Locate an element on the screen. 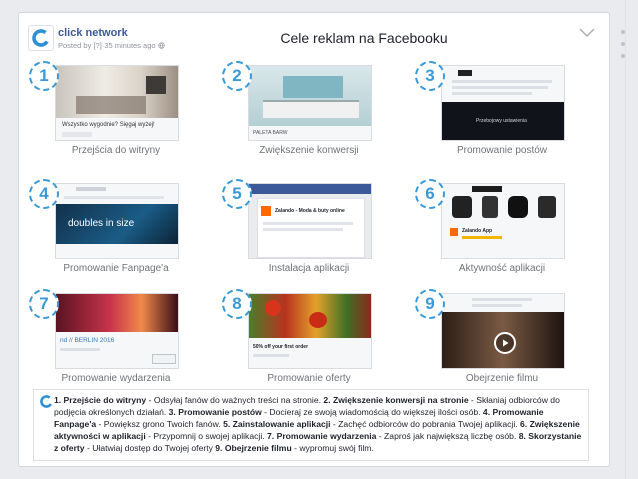  thumb-caption: nd // BERLIN 2016 is located at coordinates (87, 340).